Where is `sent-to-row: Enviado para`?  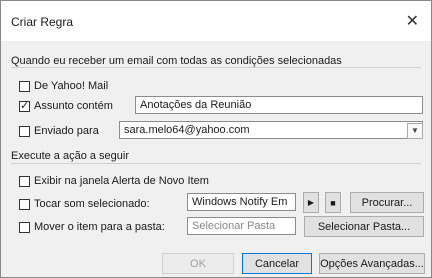
sent-to-row: Enviado para is located at coordinates (59, 131).